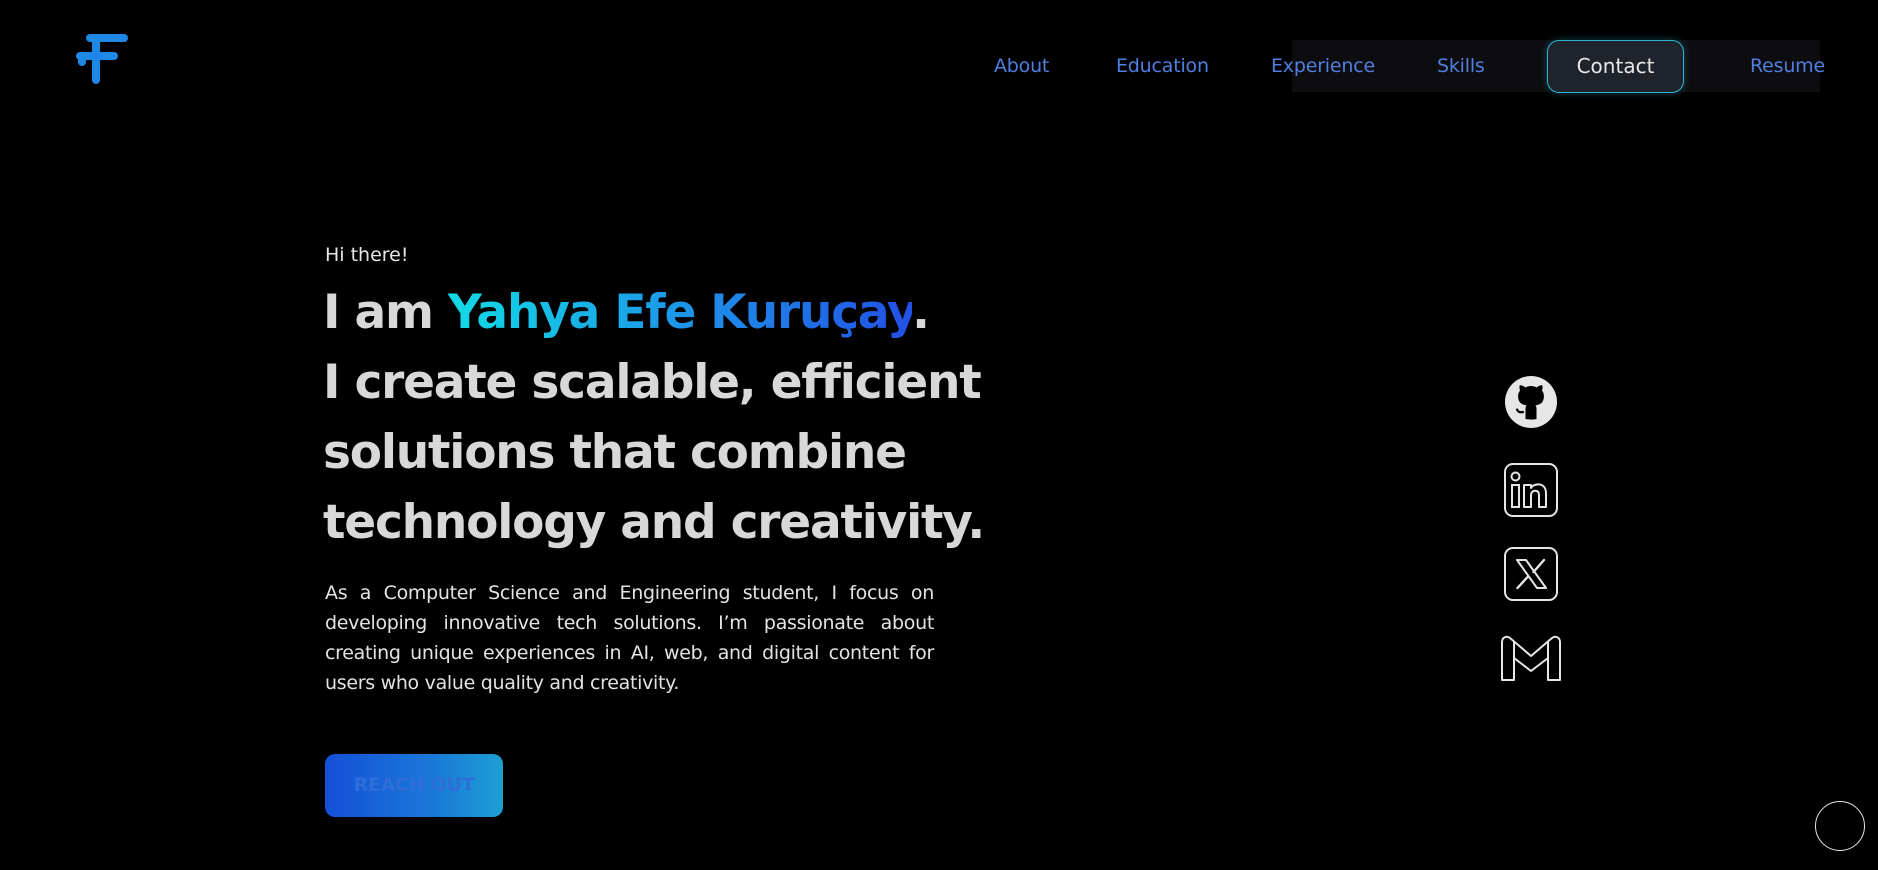 This screenshot has height=870, width=1878. What do you see at coordinates (654, 522) in the screenshot?
I see `headline-line-4: technology and creativity.` at bounding box center [654, 522].